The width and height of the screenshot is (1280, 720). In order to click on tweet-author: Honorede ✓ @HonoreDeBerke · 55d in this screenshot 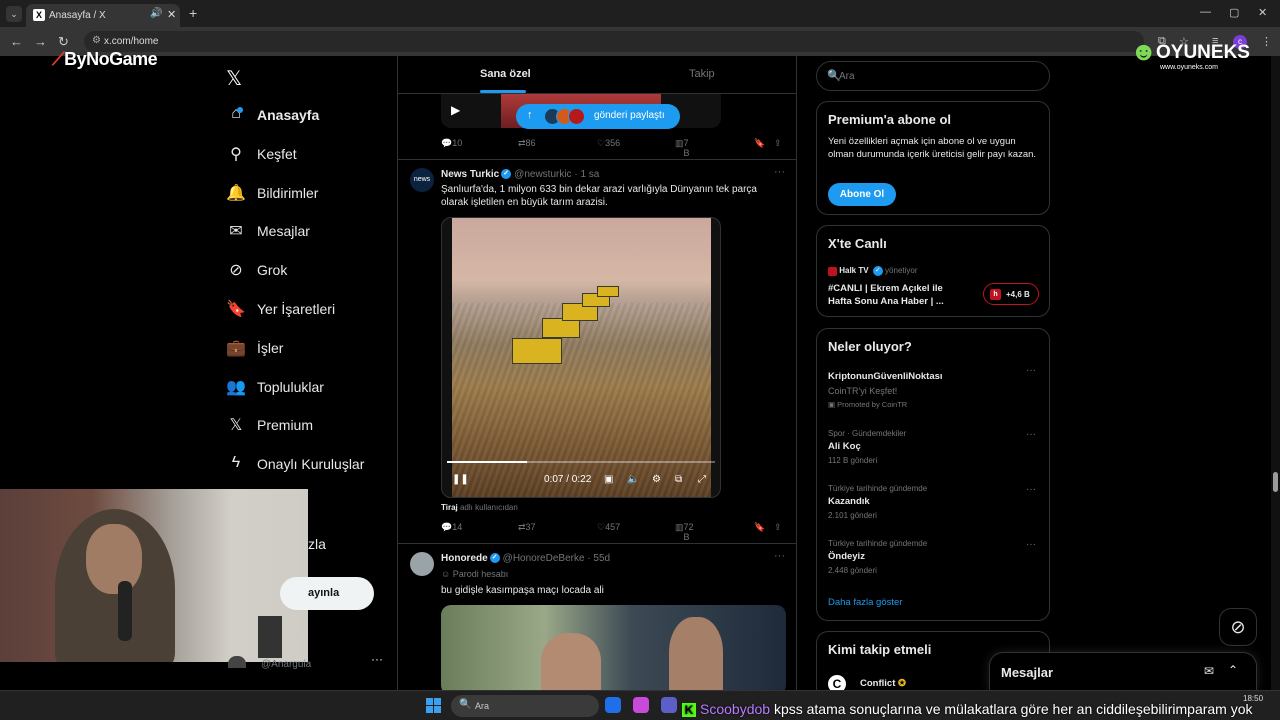, I will do `click(525, 558)`.